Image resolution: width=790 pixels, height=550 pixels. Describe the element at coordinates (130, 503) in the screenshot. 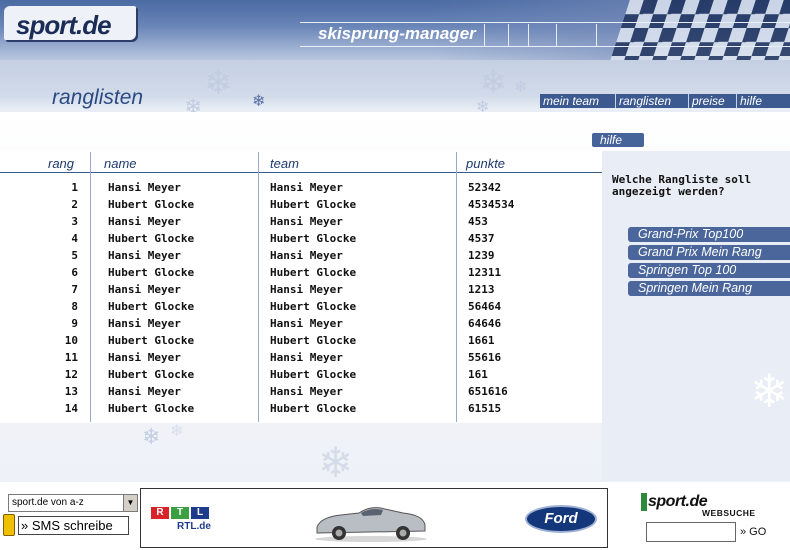

I see `chevron-down-icon: ▼` at that location.